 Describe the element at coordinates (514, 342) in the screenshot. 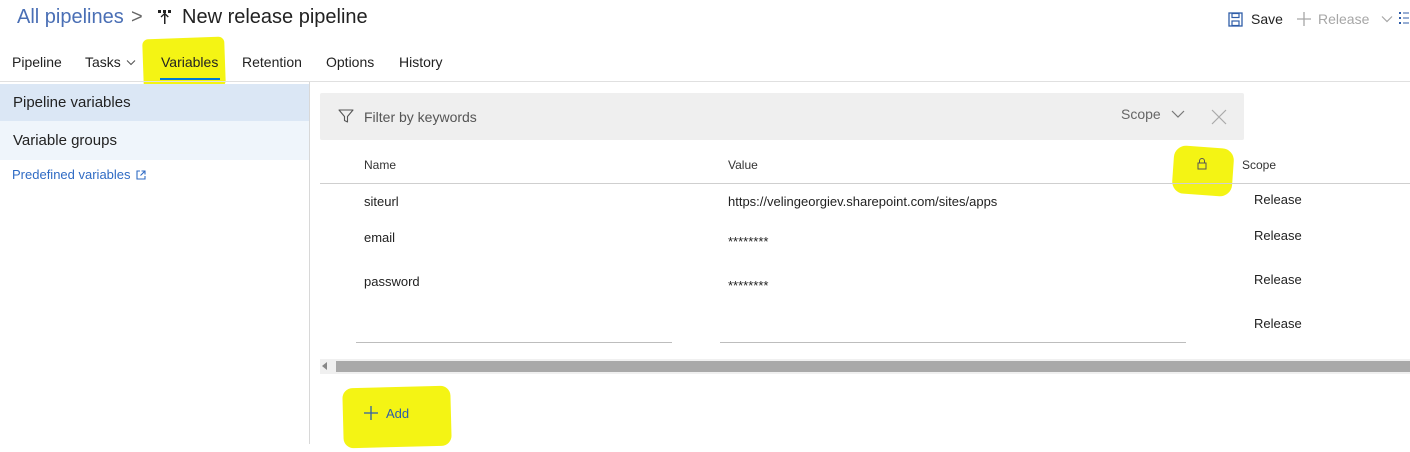

I see `new-variable-name-field` at that location.